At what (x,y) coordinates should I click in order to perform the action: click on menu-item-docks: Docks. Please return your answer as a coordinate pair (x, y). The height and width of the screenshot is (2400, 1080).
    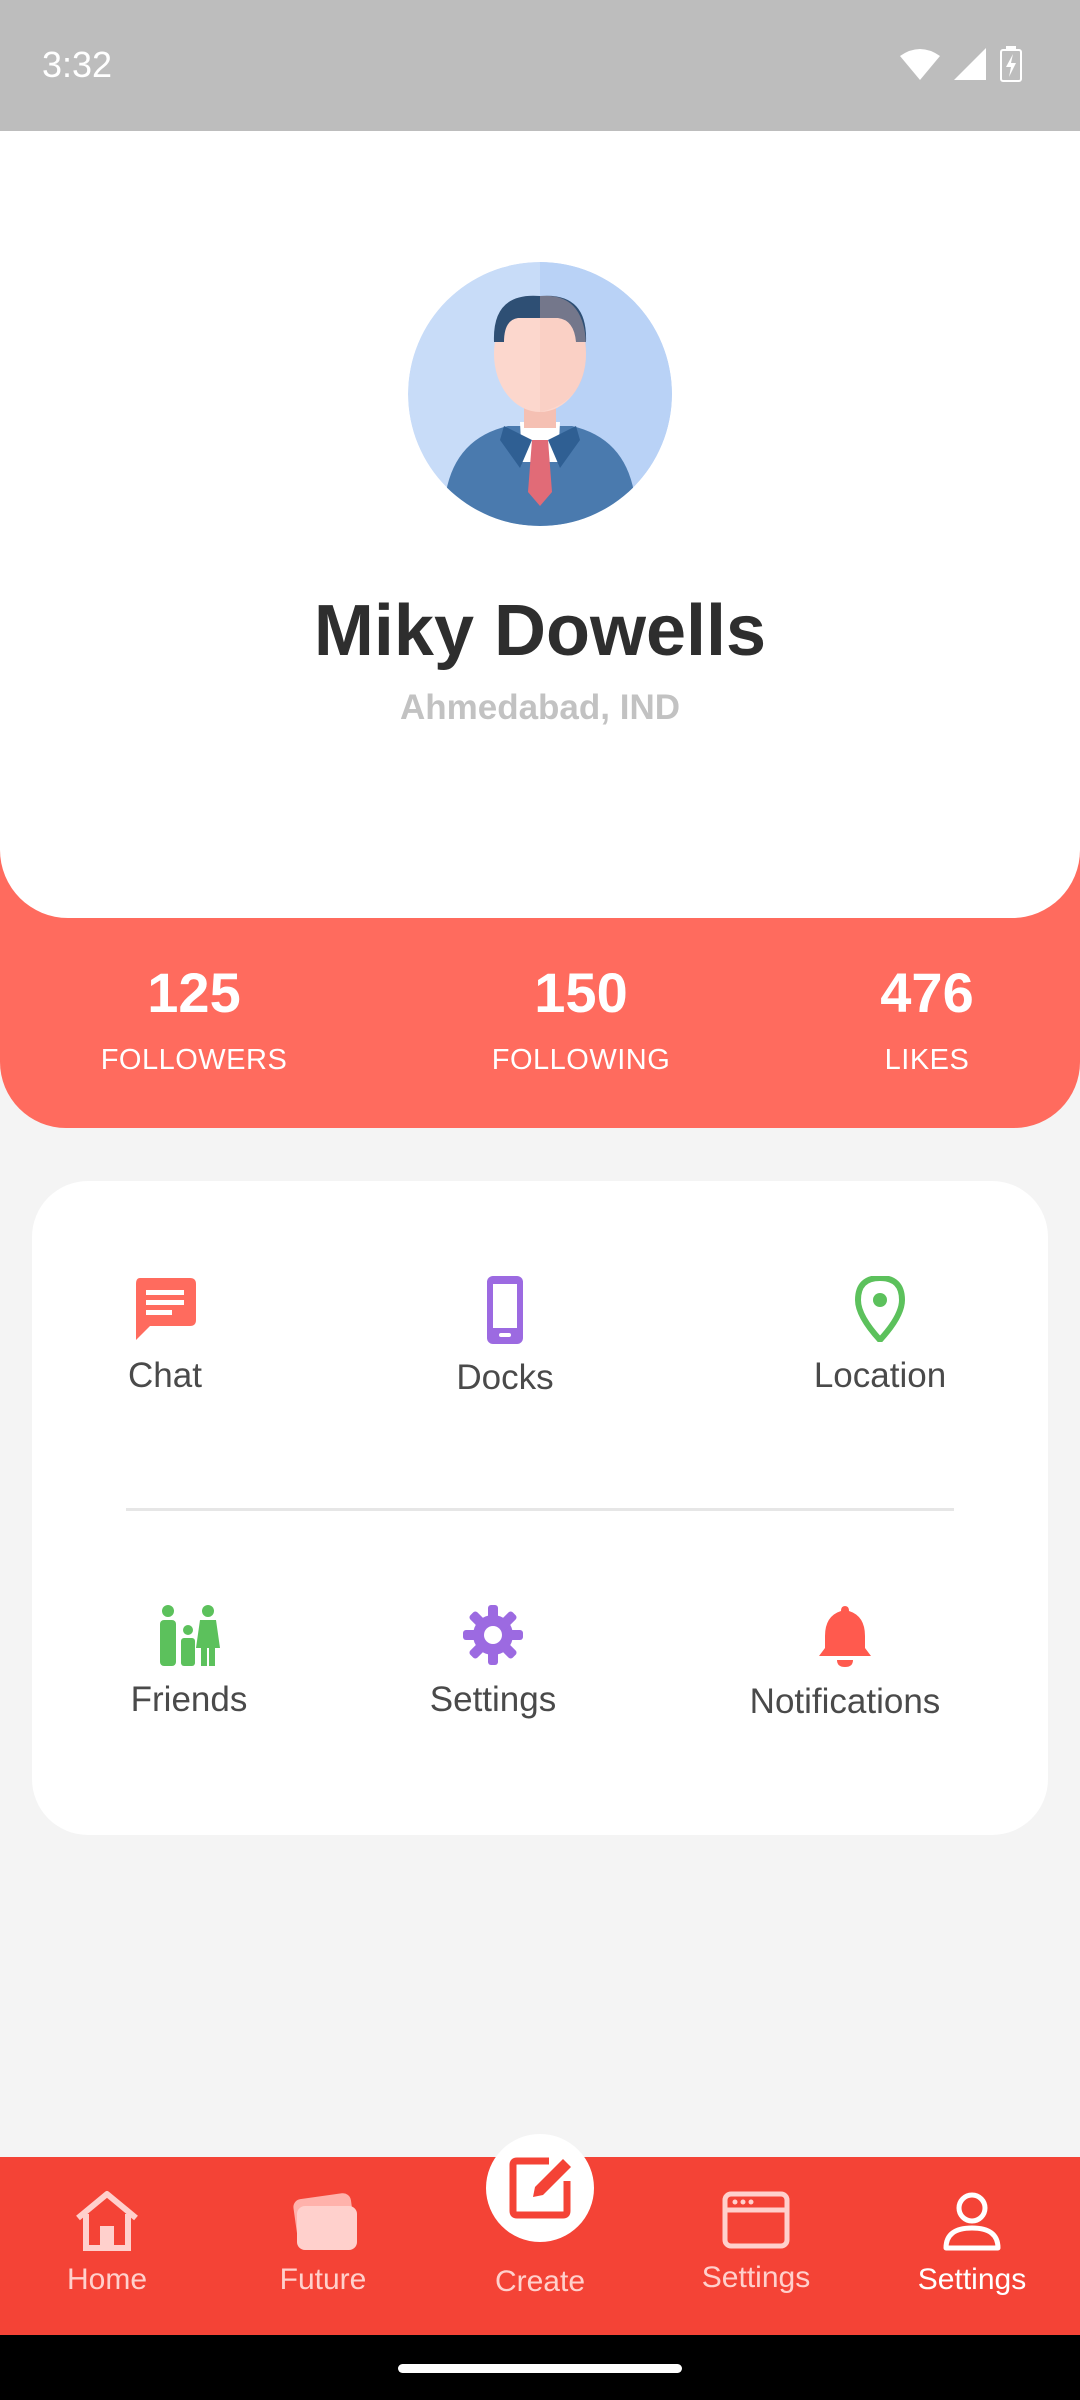
    Looking at the image, I should click on (505, 1337).